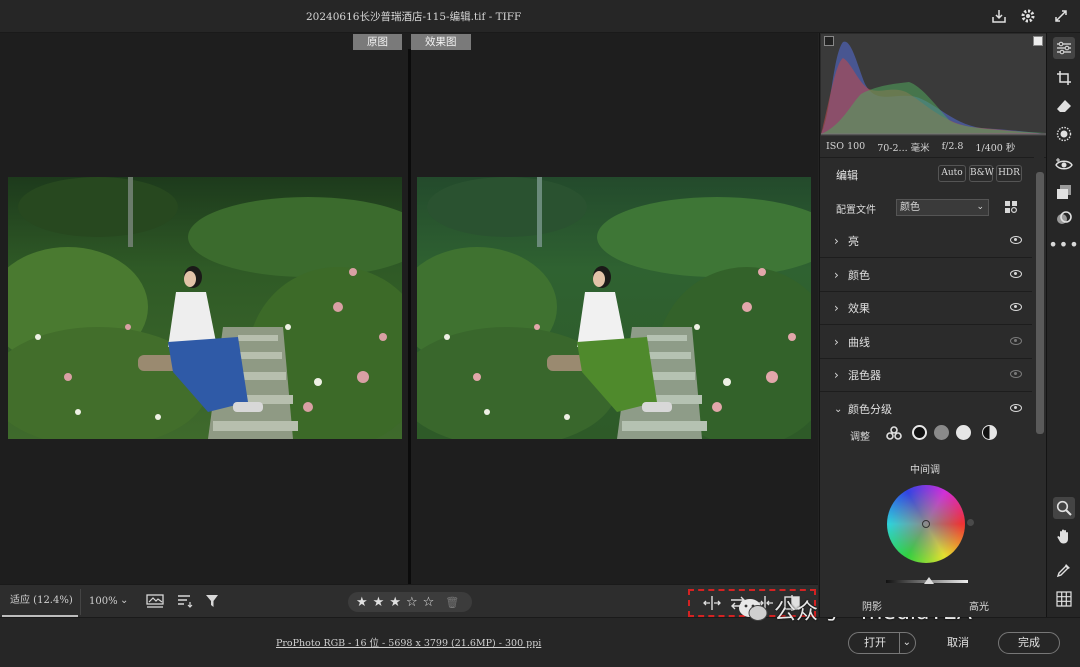  Describe the element at coordinates (1064, 134) in the screenshot. I see `mask-icon` at that location.